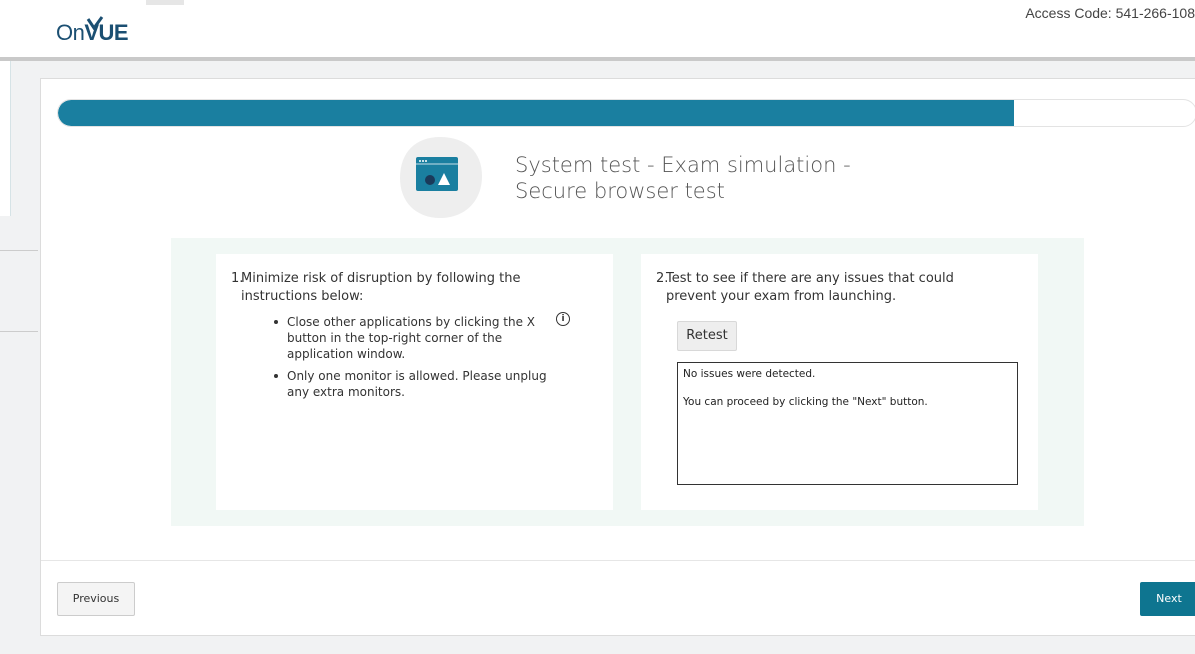  I want to click on logo-check-icon, so click(95, 23).